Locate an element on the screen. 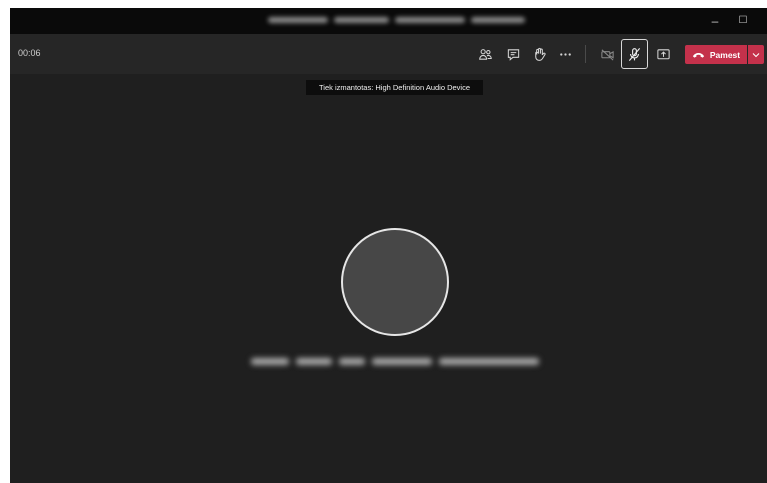 This screenshot has width=767, height=483. close-button: ✕ is located at coordinates (763, 21).